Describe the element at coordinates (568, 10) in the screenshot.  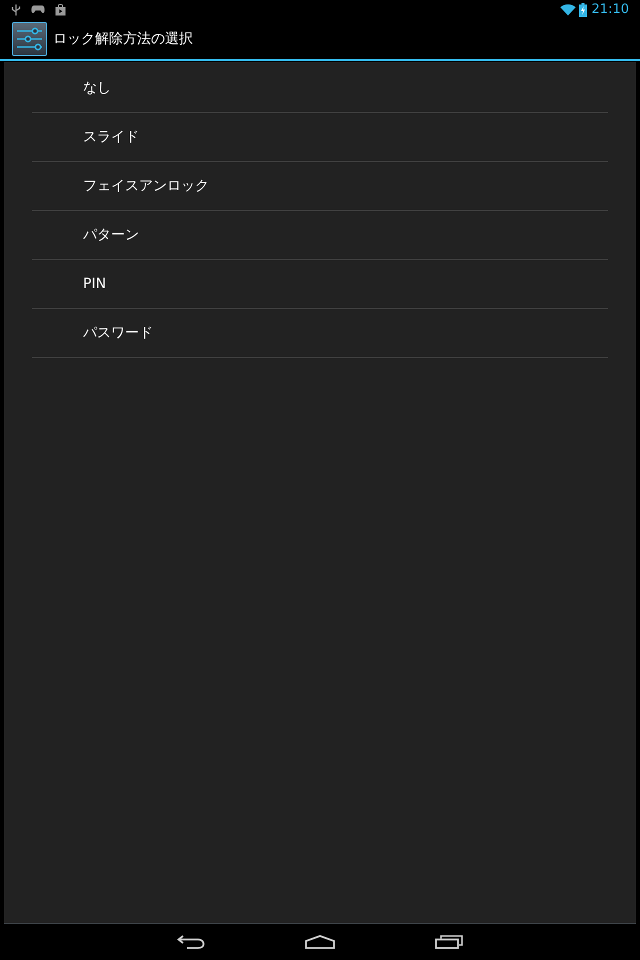
I see `wifi-icon` at that location.